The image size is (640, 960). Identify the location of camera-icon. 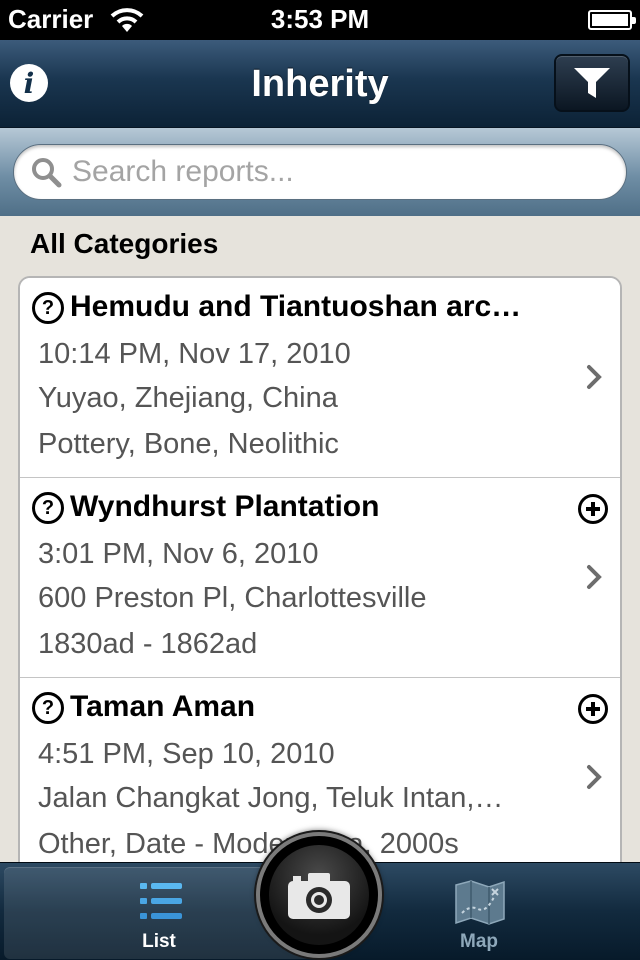
(319, 896).